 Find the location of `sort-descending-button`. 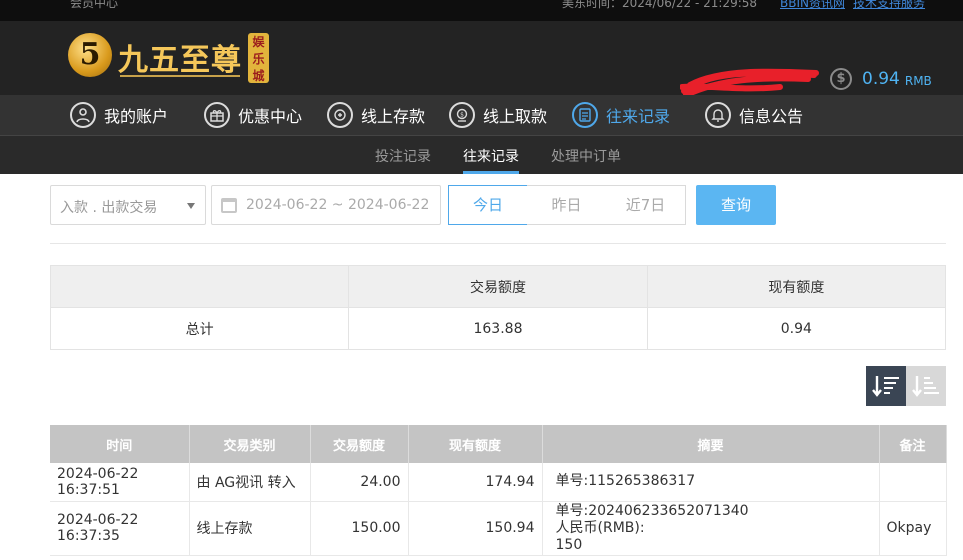

sort-descending-button is located at coordinates (886, 386).